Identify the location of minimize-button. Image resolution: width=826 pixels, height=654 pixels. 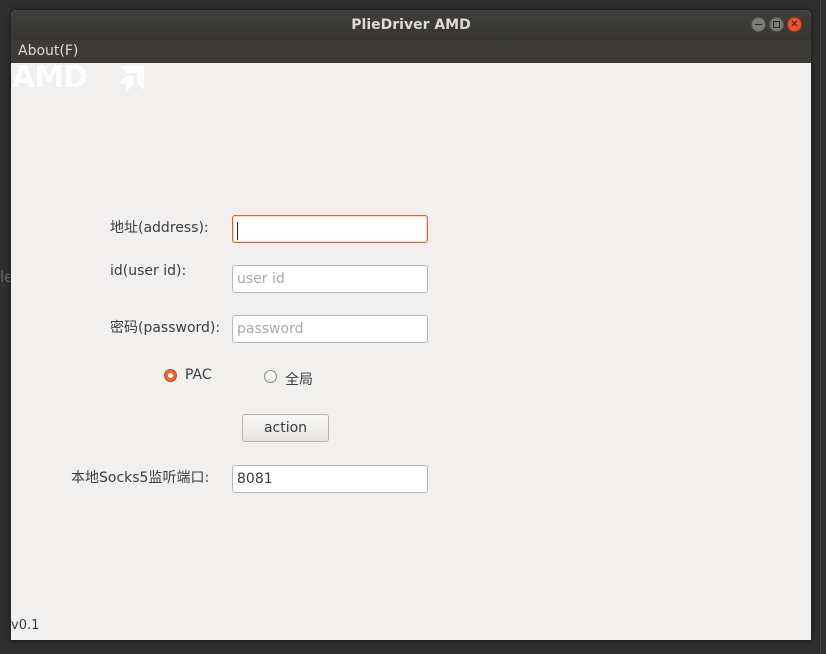
(758, 24).